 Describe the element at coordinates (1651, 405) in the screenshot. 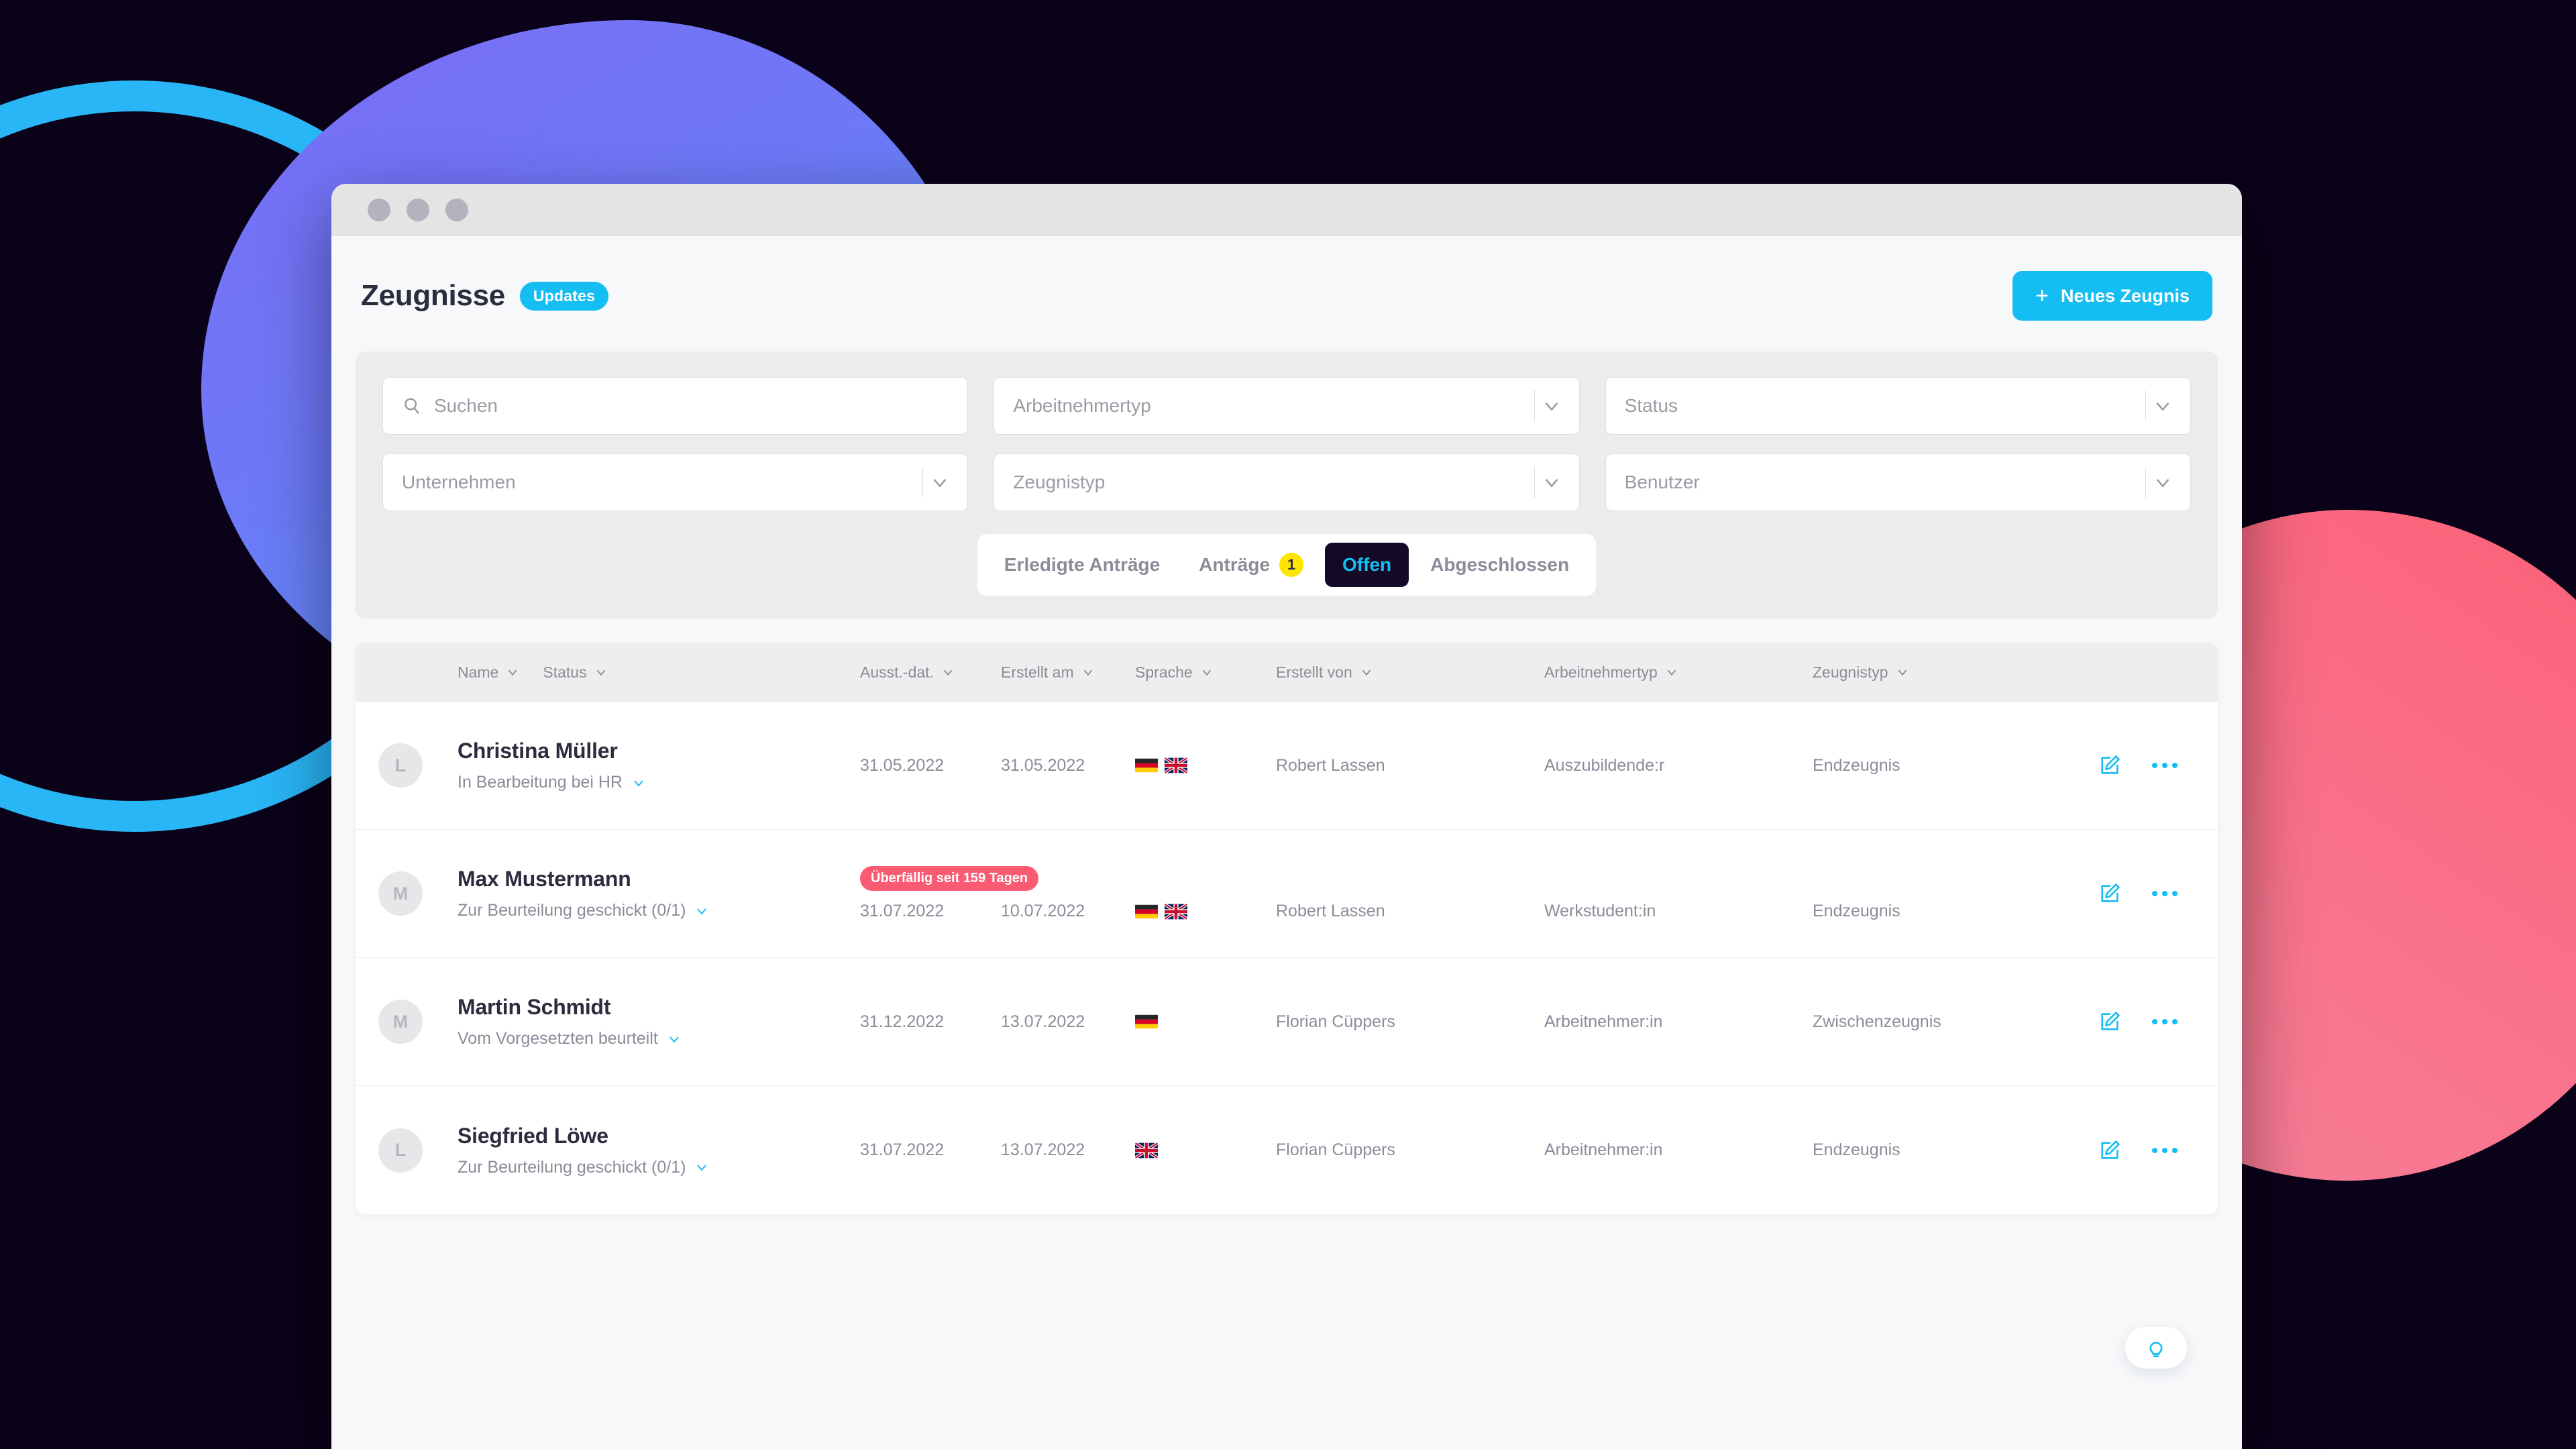

I see `status-placeholder: Status` at that location.